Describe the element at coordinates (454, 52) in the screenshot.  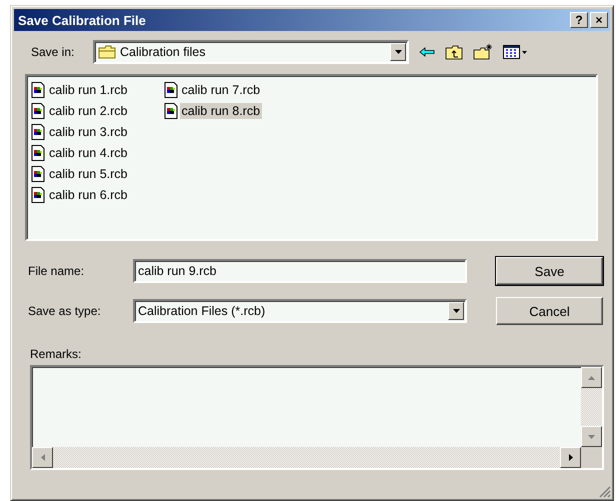
I see `up-folder-icon` at that location.